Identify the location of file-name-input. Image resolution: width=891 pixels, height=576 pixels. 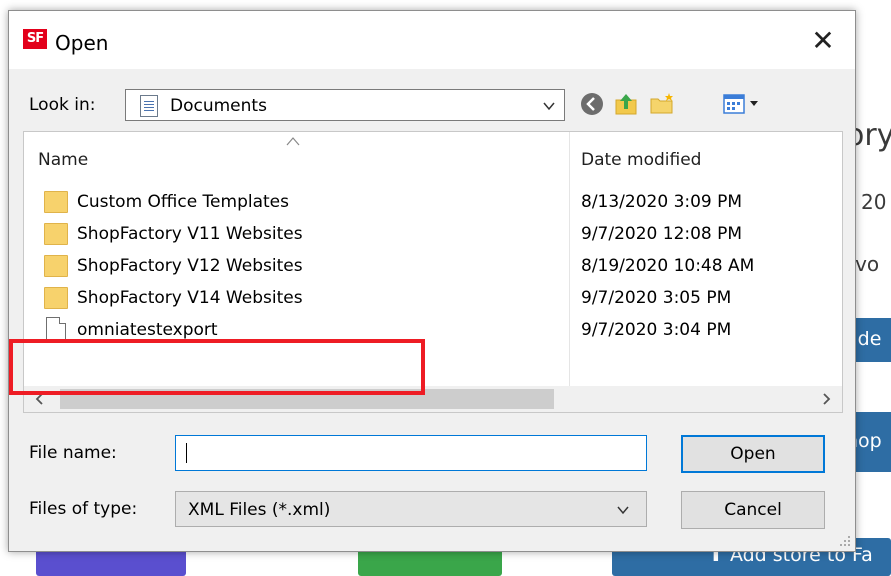
(411, 453).